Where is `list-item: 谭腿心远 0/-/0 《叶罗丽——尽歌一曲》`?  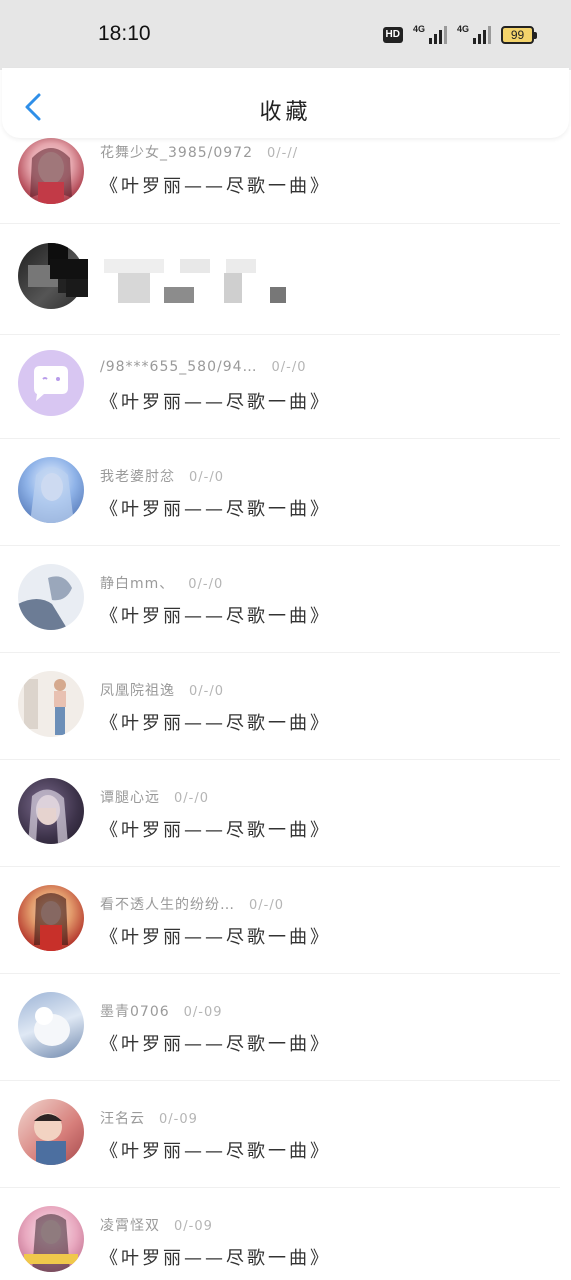
list-item: 谭腿心远 0/-/0 《叶罗丽——尽歌一曲》 is located at coordinates (285, 831).